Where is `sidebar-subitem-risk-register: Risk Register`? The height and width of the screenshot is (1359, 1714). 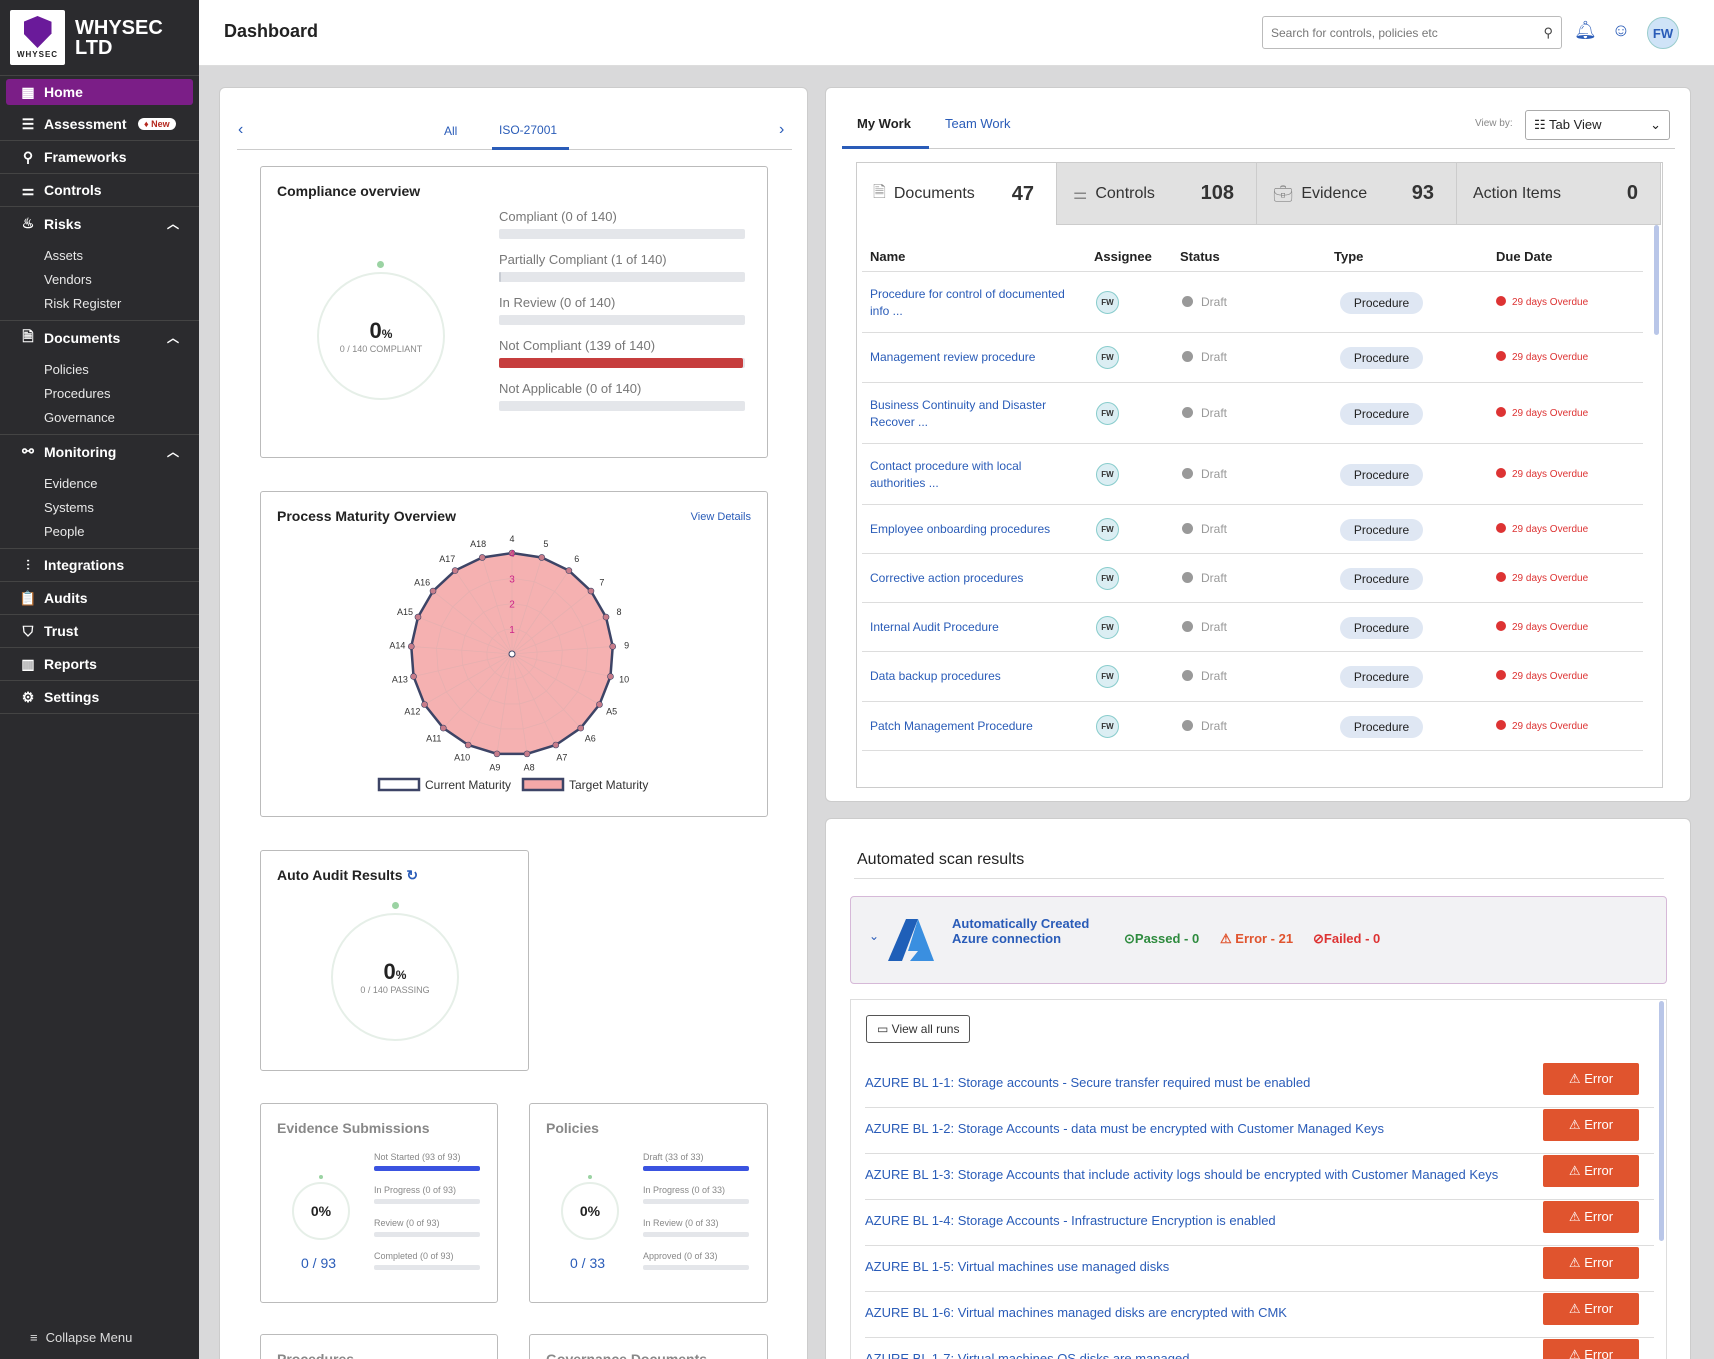 sidebar-subitem-risk-register: Risk Register is located at coordinates (121, 304).